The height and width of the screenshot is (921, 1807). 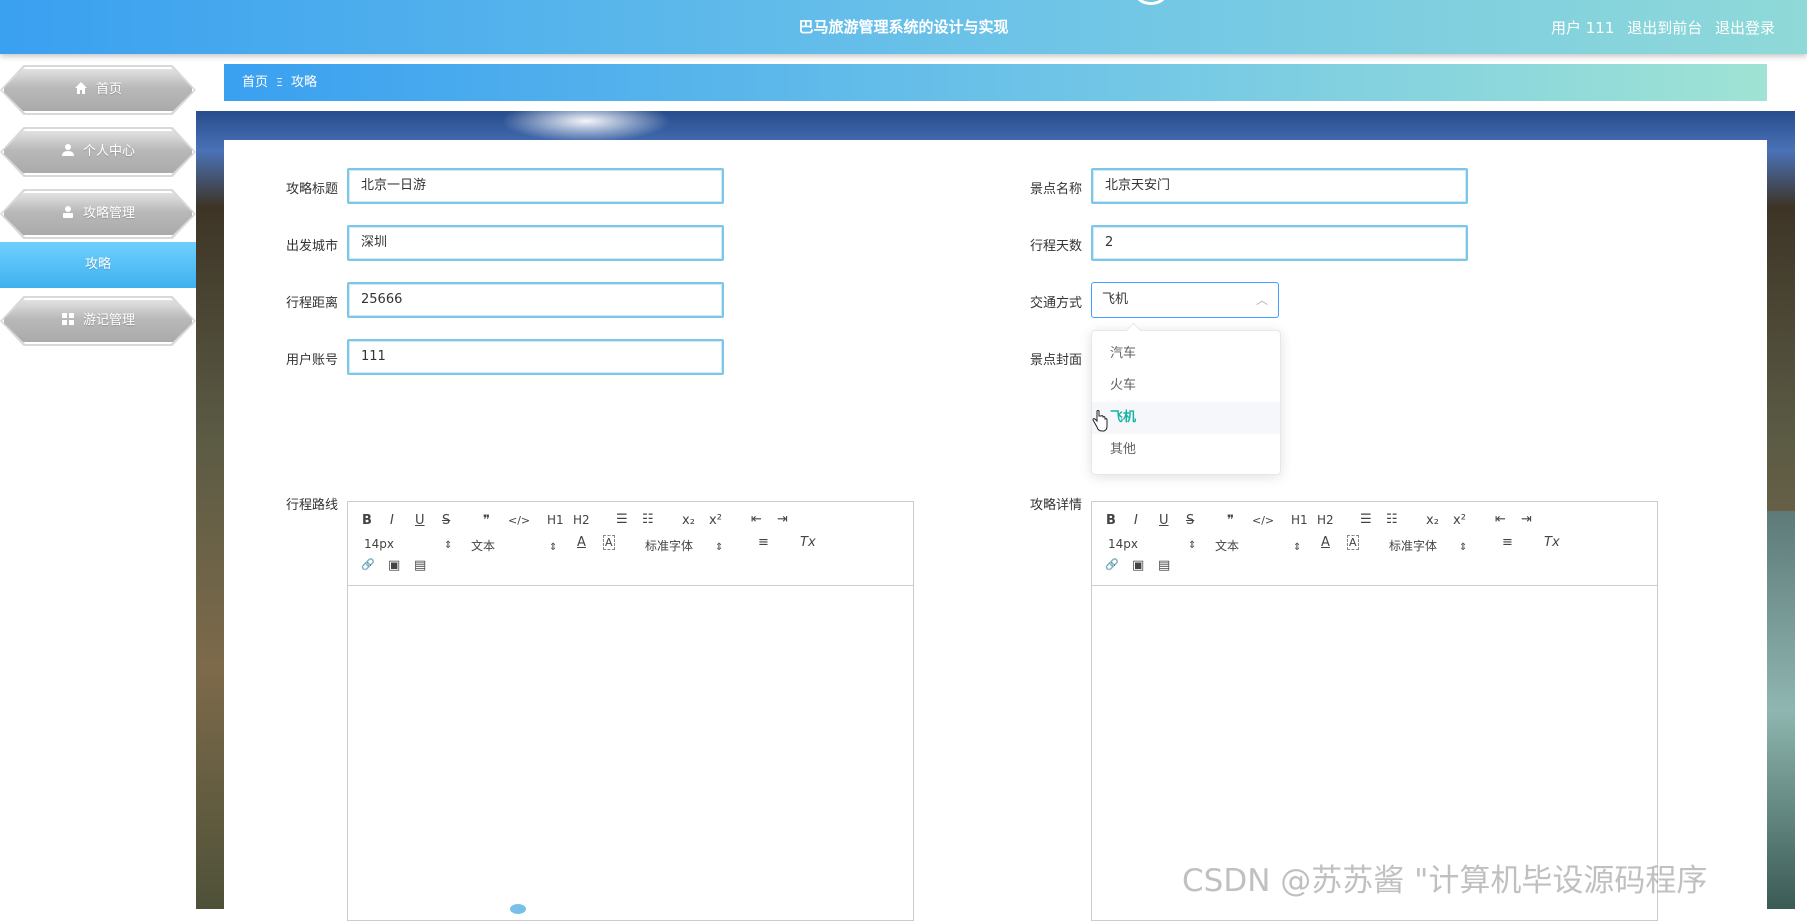 I want to click on sidebar-item-label: 攻略管理, so click(x=108, y=213).